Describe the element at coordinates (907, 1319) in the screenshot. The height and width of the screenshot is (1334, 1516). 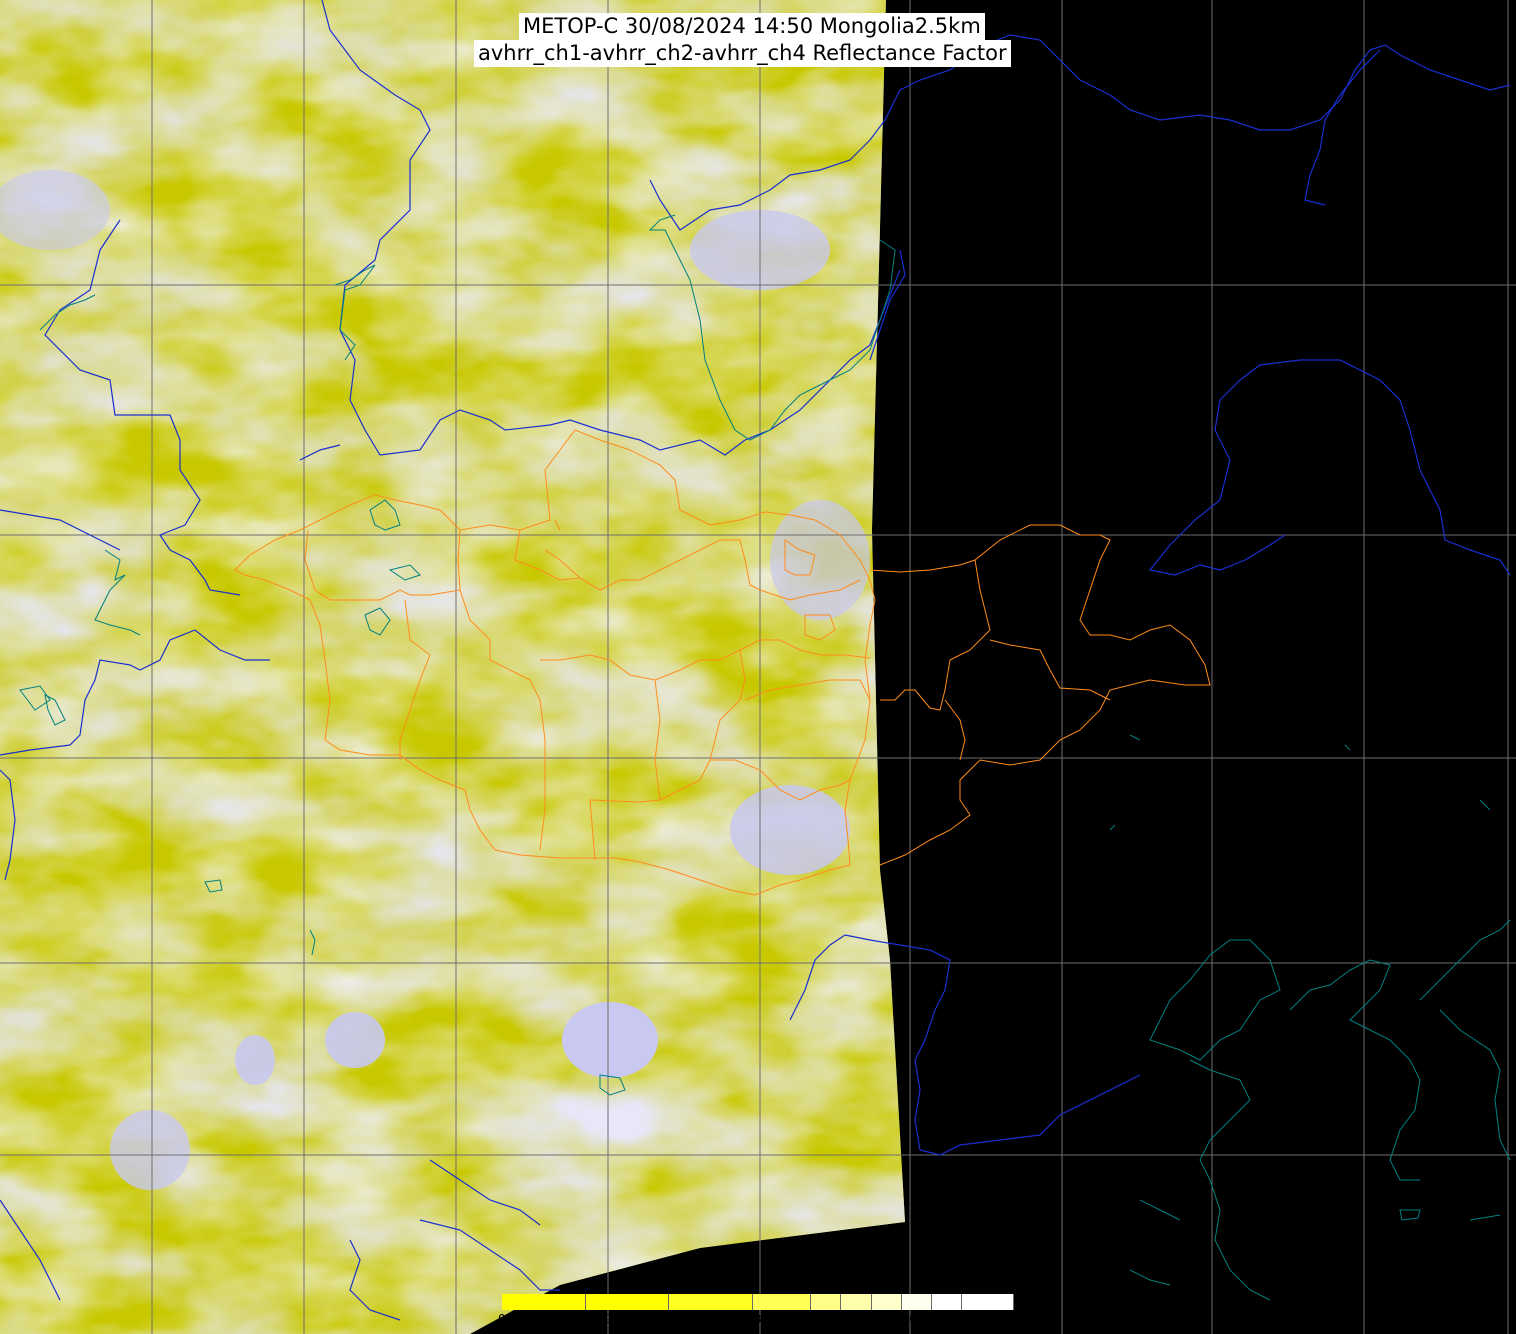
I see `colorbar-label-70: 70.00` at that location.